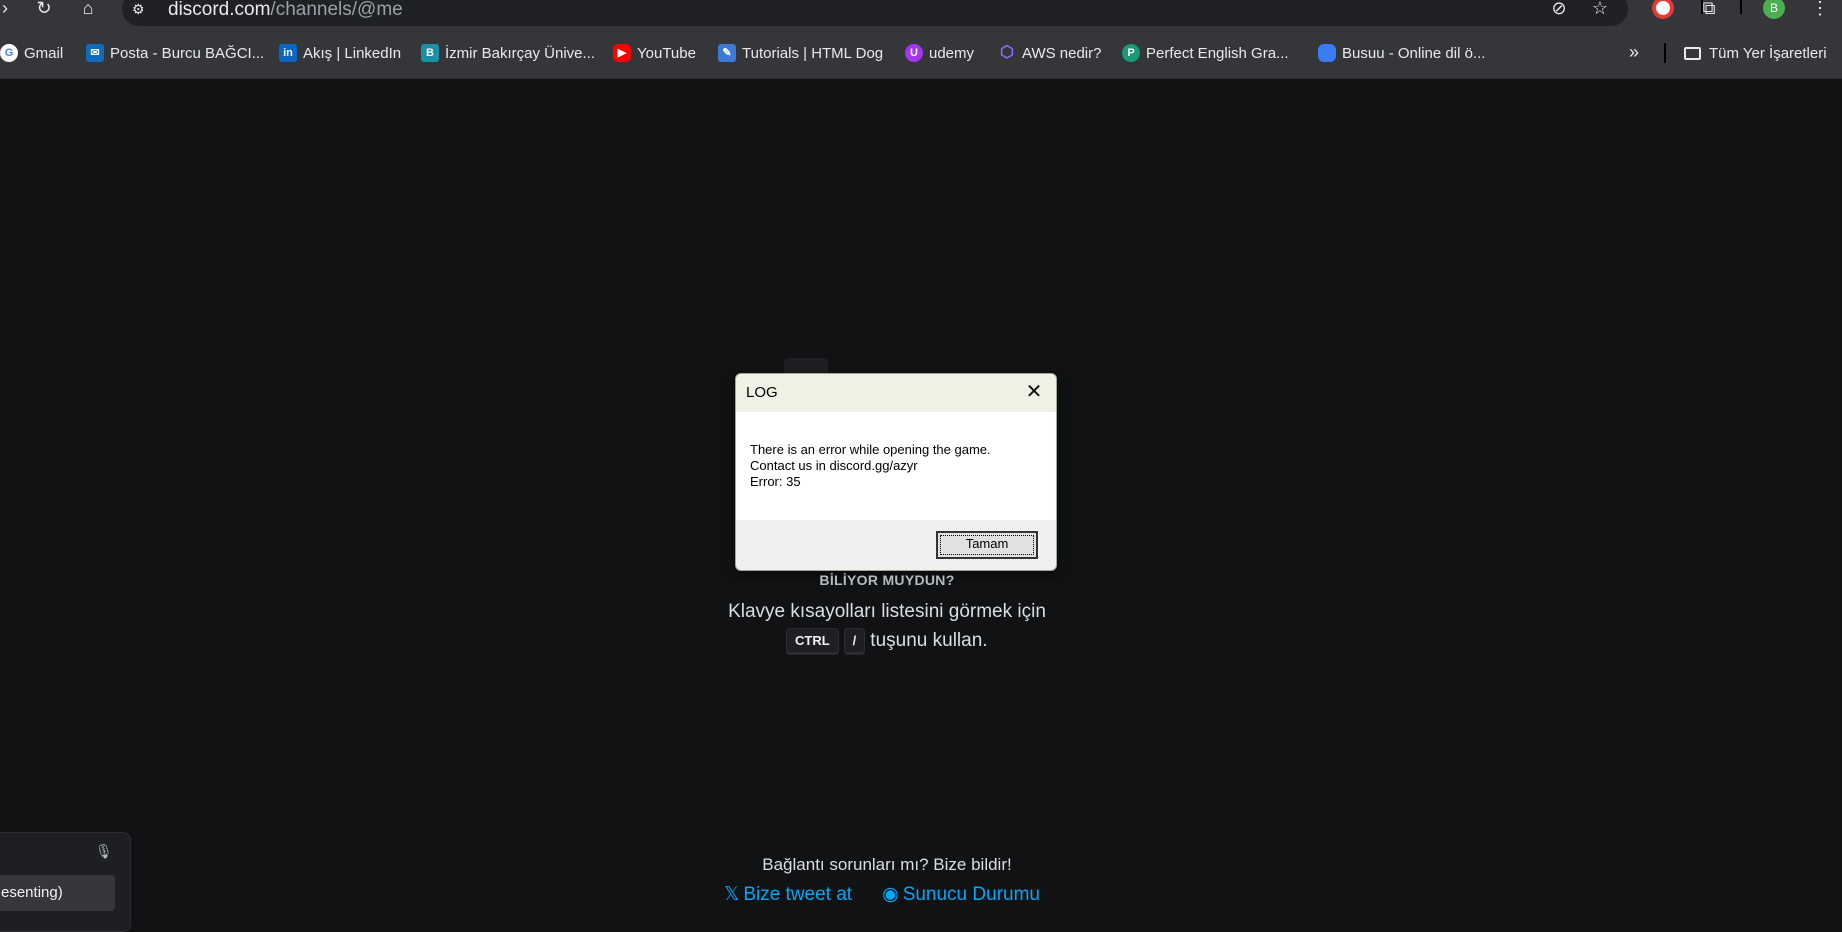  What do you see at coordinates (952, 53) in the screenshot?
I see `bookmark-label: udemy` at bounding box center [952, 53].